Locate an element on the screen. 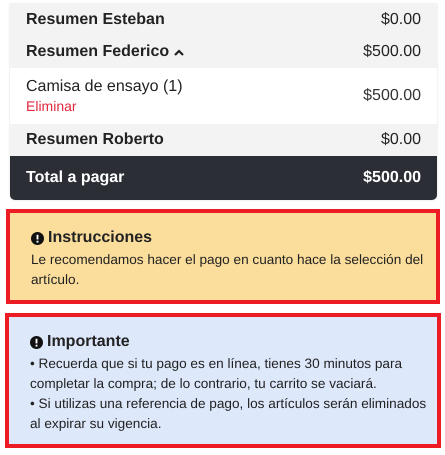 The image size is (445, 455). notice-text: Le recomendamos hacer el pago en cuanto hace la selección del artículo. is located at coordinates (227, 270).